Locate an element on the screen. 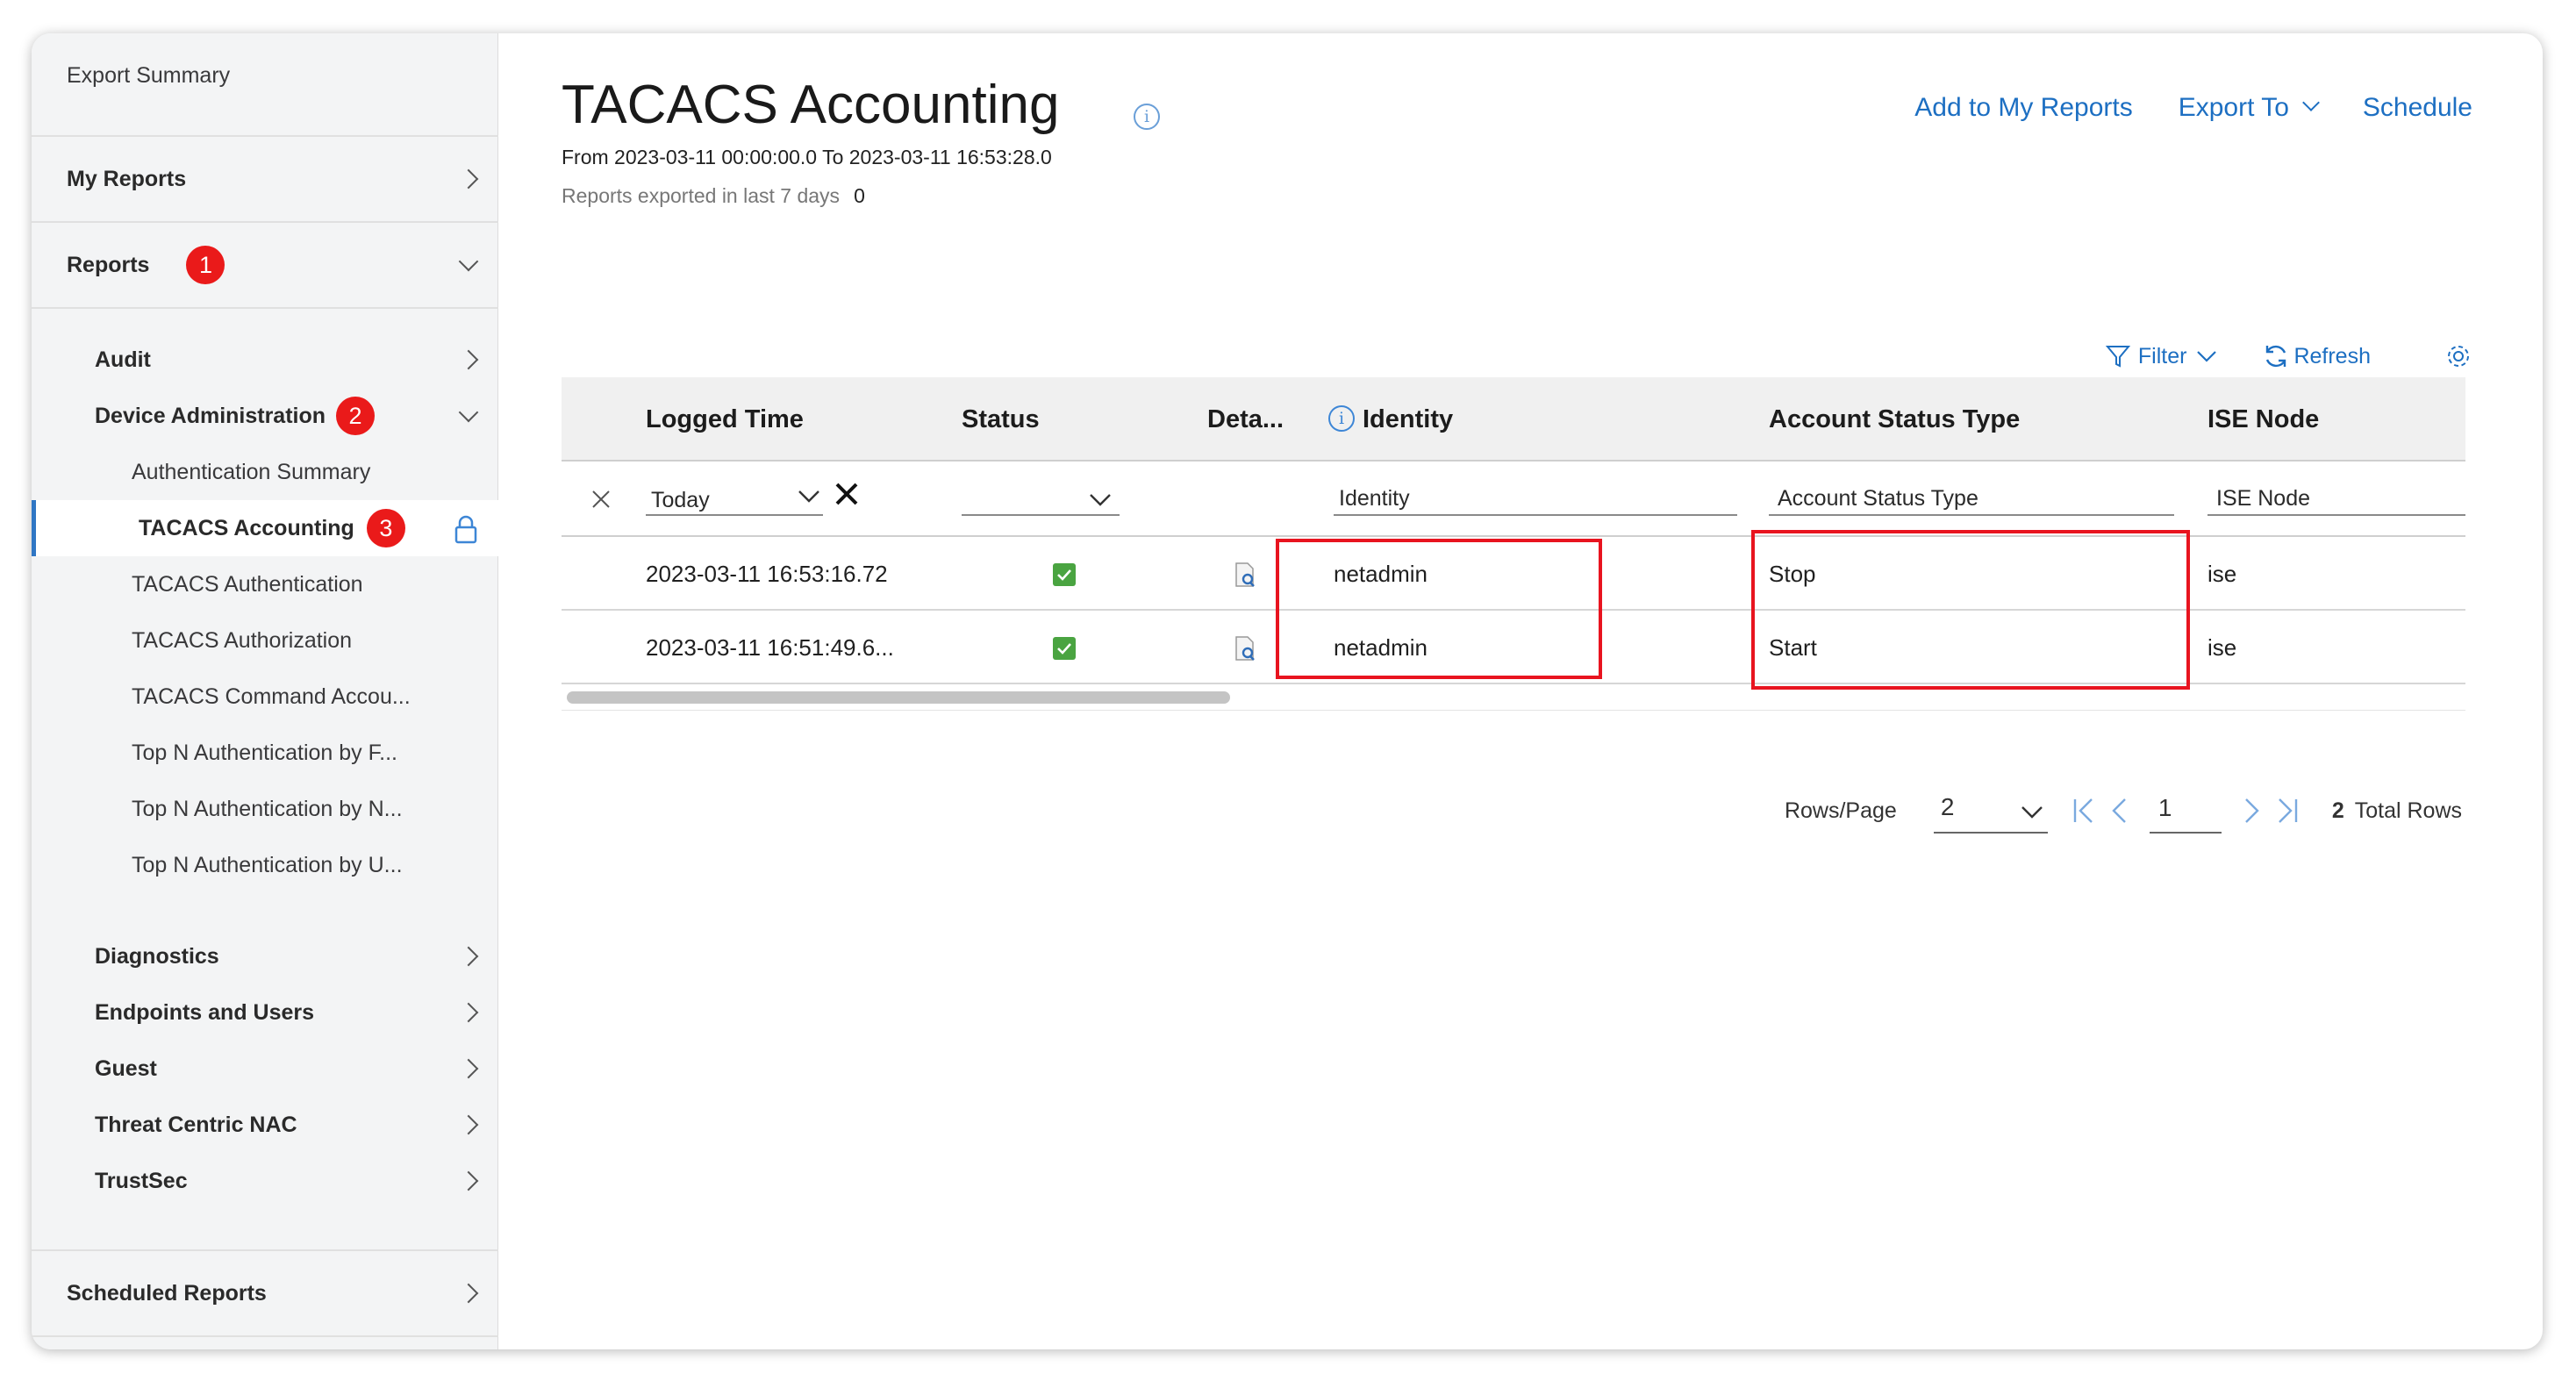 The width and height of the screenshot is (2576, 1381). sidebar-subitem: Authentication Summary is located at coordinates (265, 472).